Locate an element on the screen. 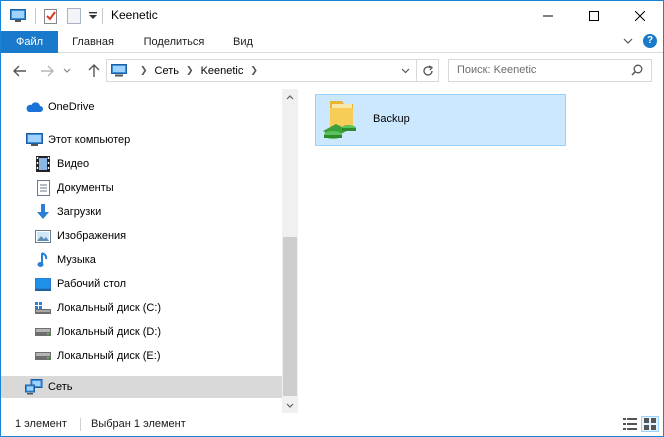 This screenshot has height=437, width=664. chevron-up-icon is located at coordinates (290, 96).